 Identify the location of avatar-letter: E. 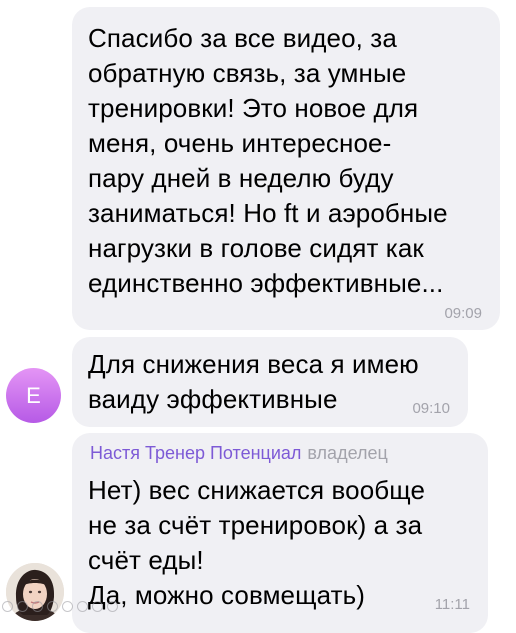
(33, 395).